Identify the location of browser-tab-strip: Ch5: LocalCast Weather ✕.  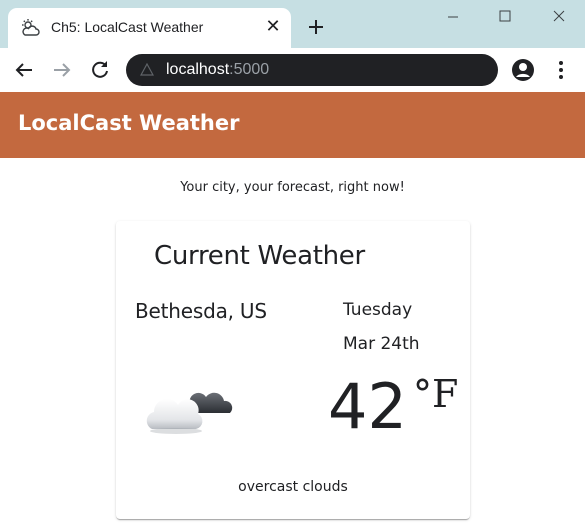
(292, 24).